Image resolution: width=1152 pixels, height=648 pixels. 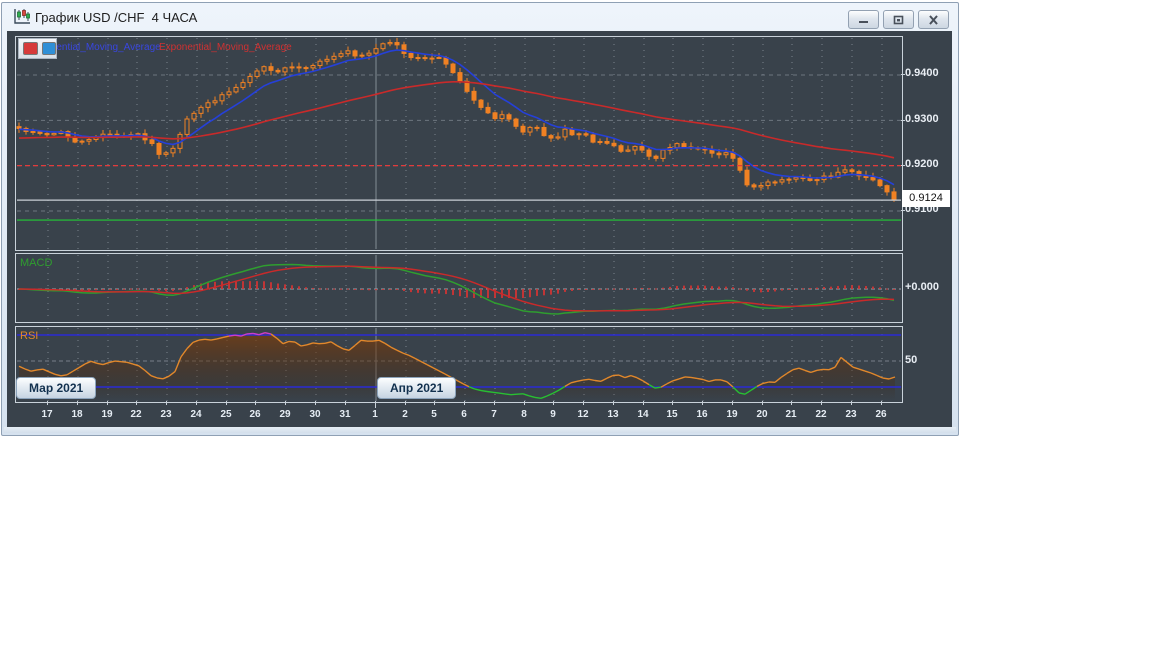 I want to click on candlestick-app-icon, so click(x=22, y=16).